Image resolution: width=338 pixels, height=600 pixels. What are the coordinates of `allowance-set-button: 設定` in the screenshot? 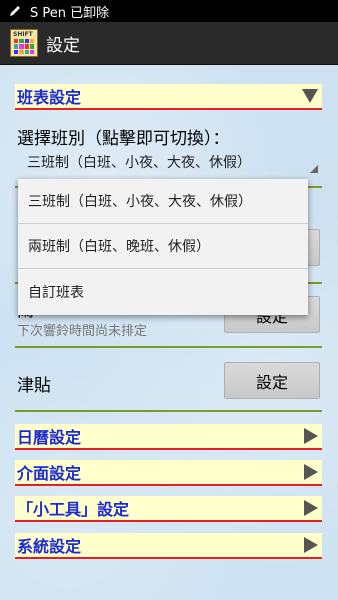 It's located at (272, 380).